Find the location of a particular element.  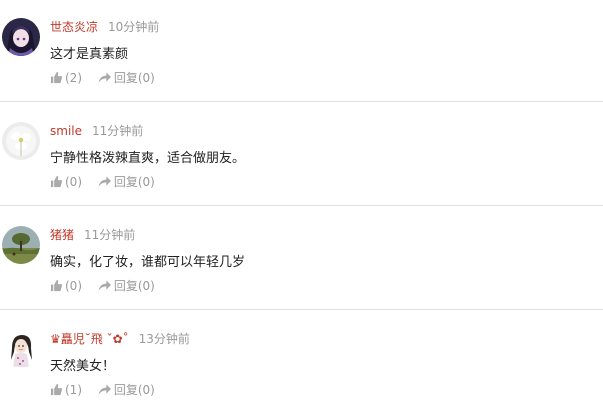

comment-meta: 猪猪 11分钟前 is located at coordinates (92, 234).